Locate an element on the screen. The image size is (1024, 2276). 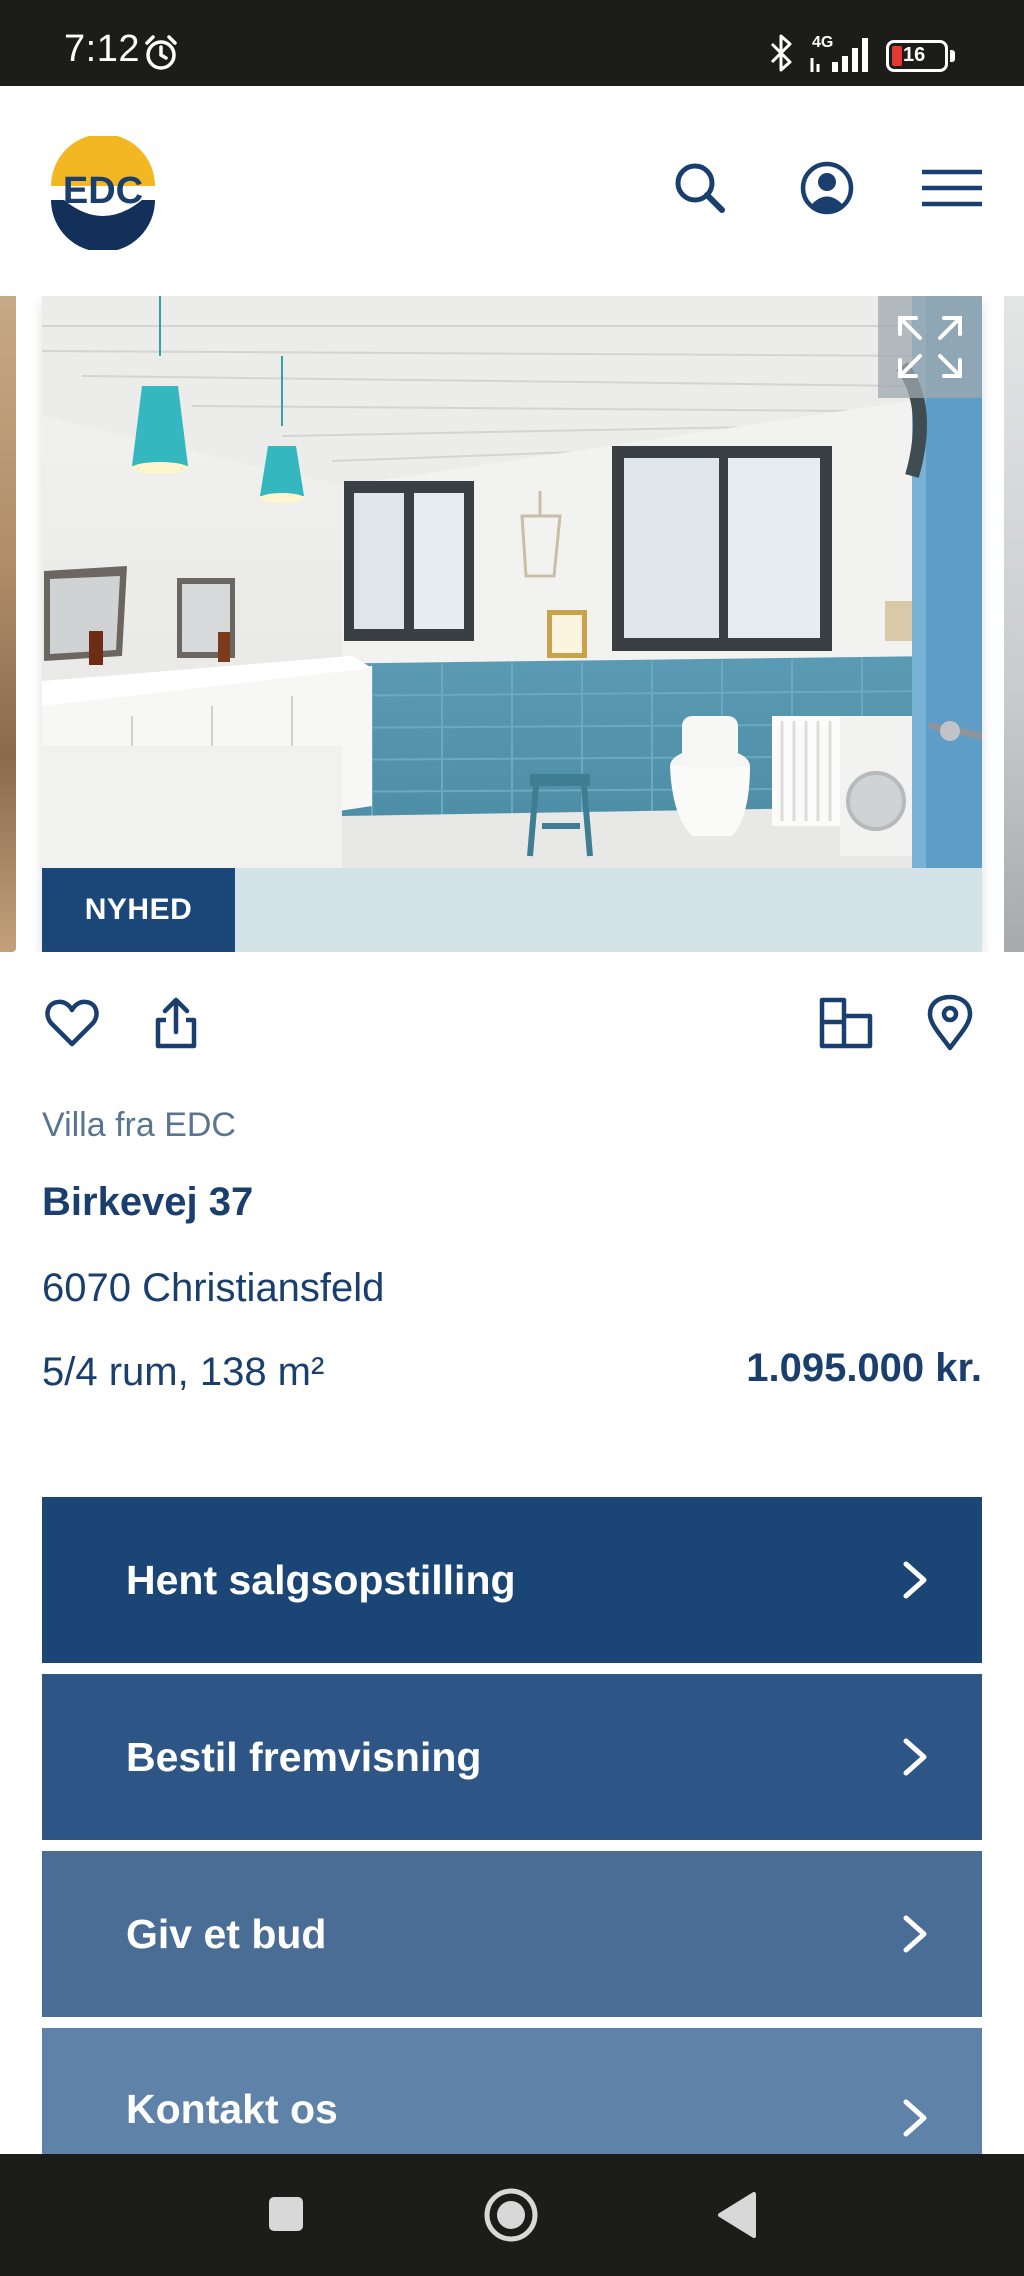
logo-text: EDC is located at coordinates (103, 191).